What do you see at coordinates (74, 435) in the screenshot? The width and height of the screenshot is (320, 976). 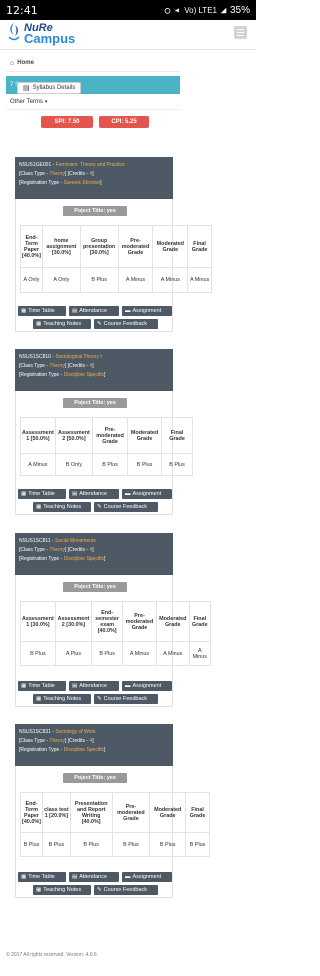 I see `grade-column-header: Assessment 2 [50.0%]` at bounding box center [74, 435].